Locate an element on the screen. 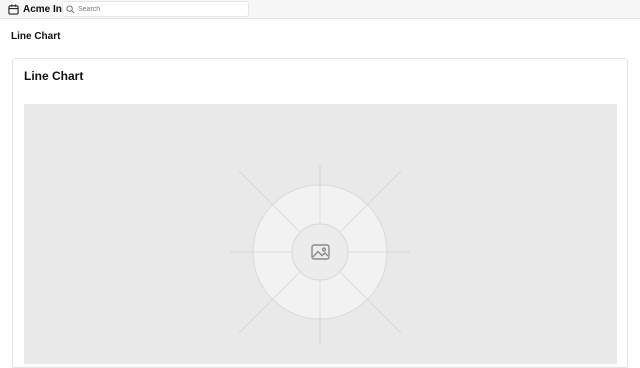 The image size is (640, 368). app-name: Acme Inc is located at coordinates (45, 9).